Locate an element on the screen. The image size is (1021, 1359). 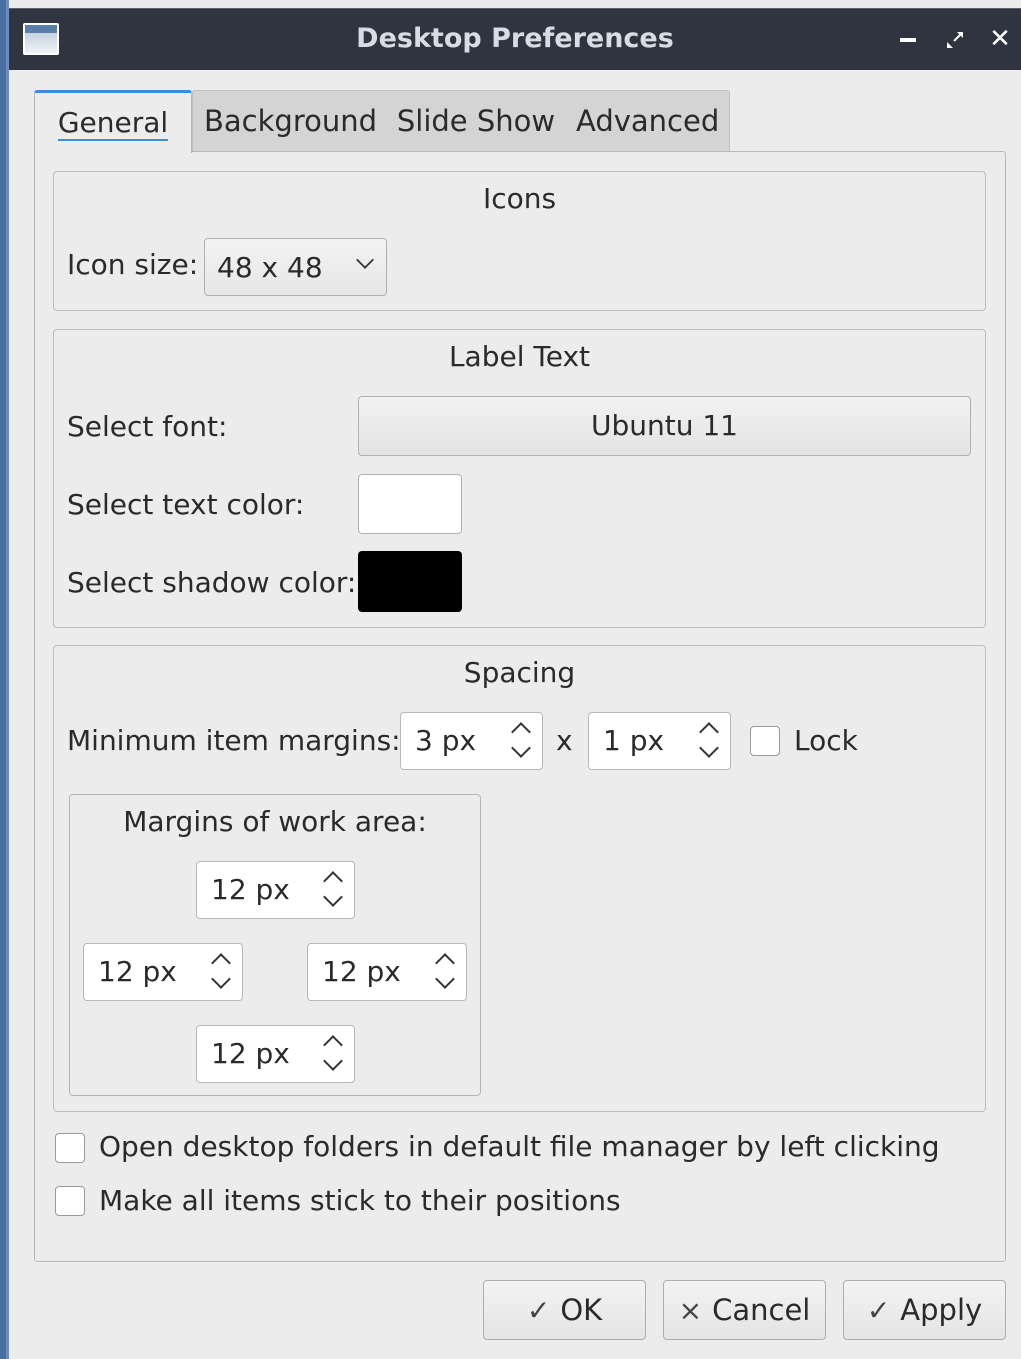
minimum-item-margins-label: Minimum item margins: is located at coordinates (234, 740).